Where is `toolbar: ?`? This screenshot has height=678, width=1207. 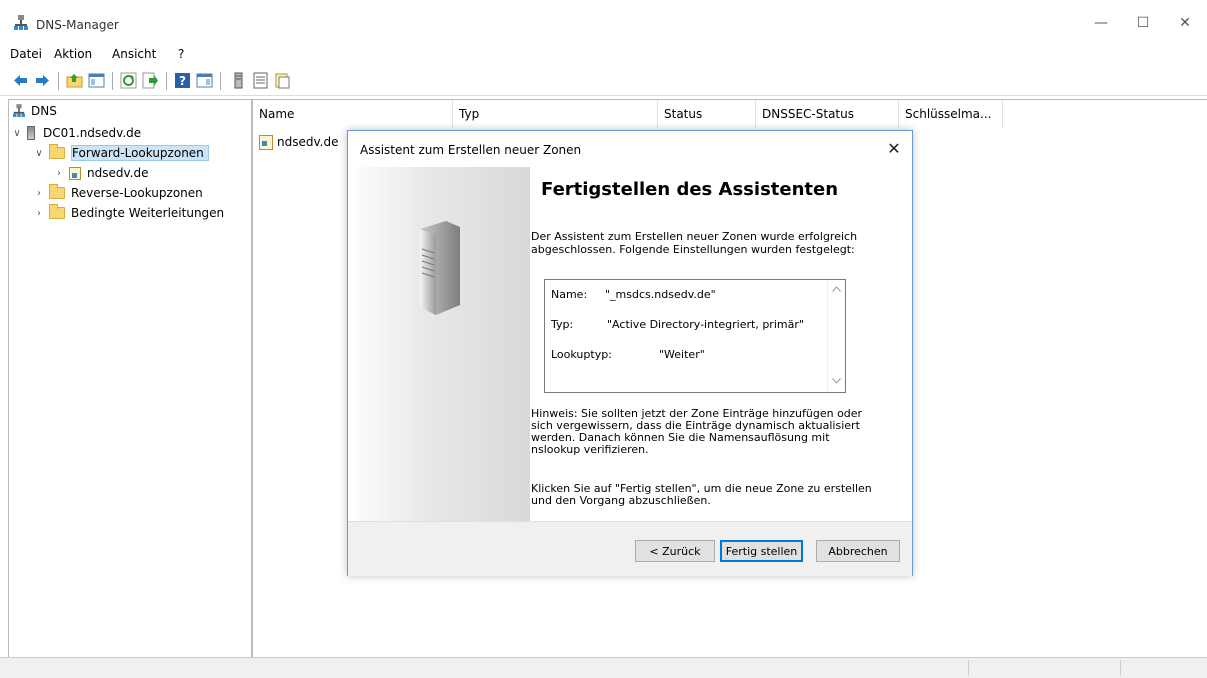
toolbar: ? is located at coordinates (603, 80).